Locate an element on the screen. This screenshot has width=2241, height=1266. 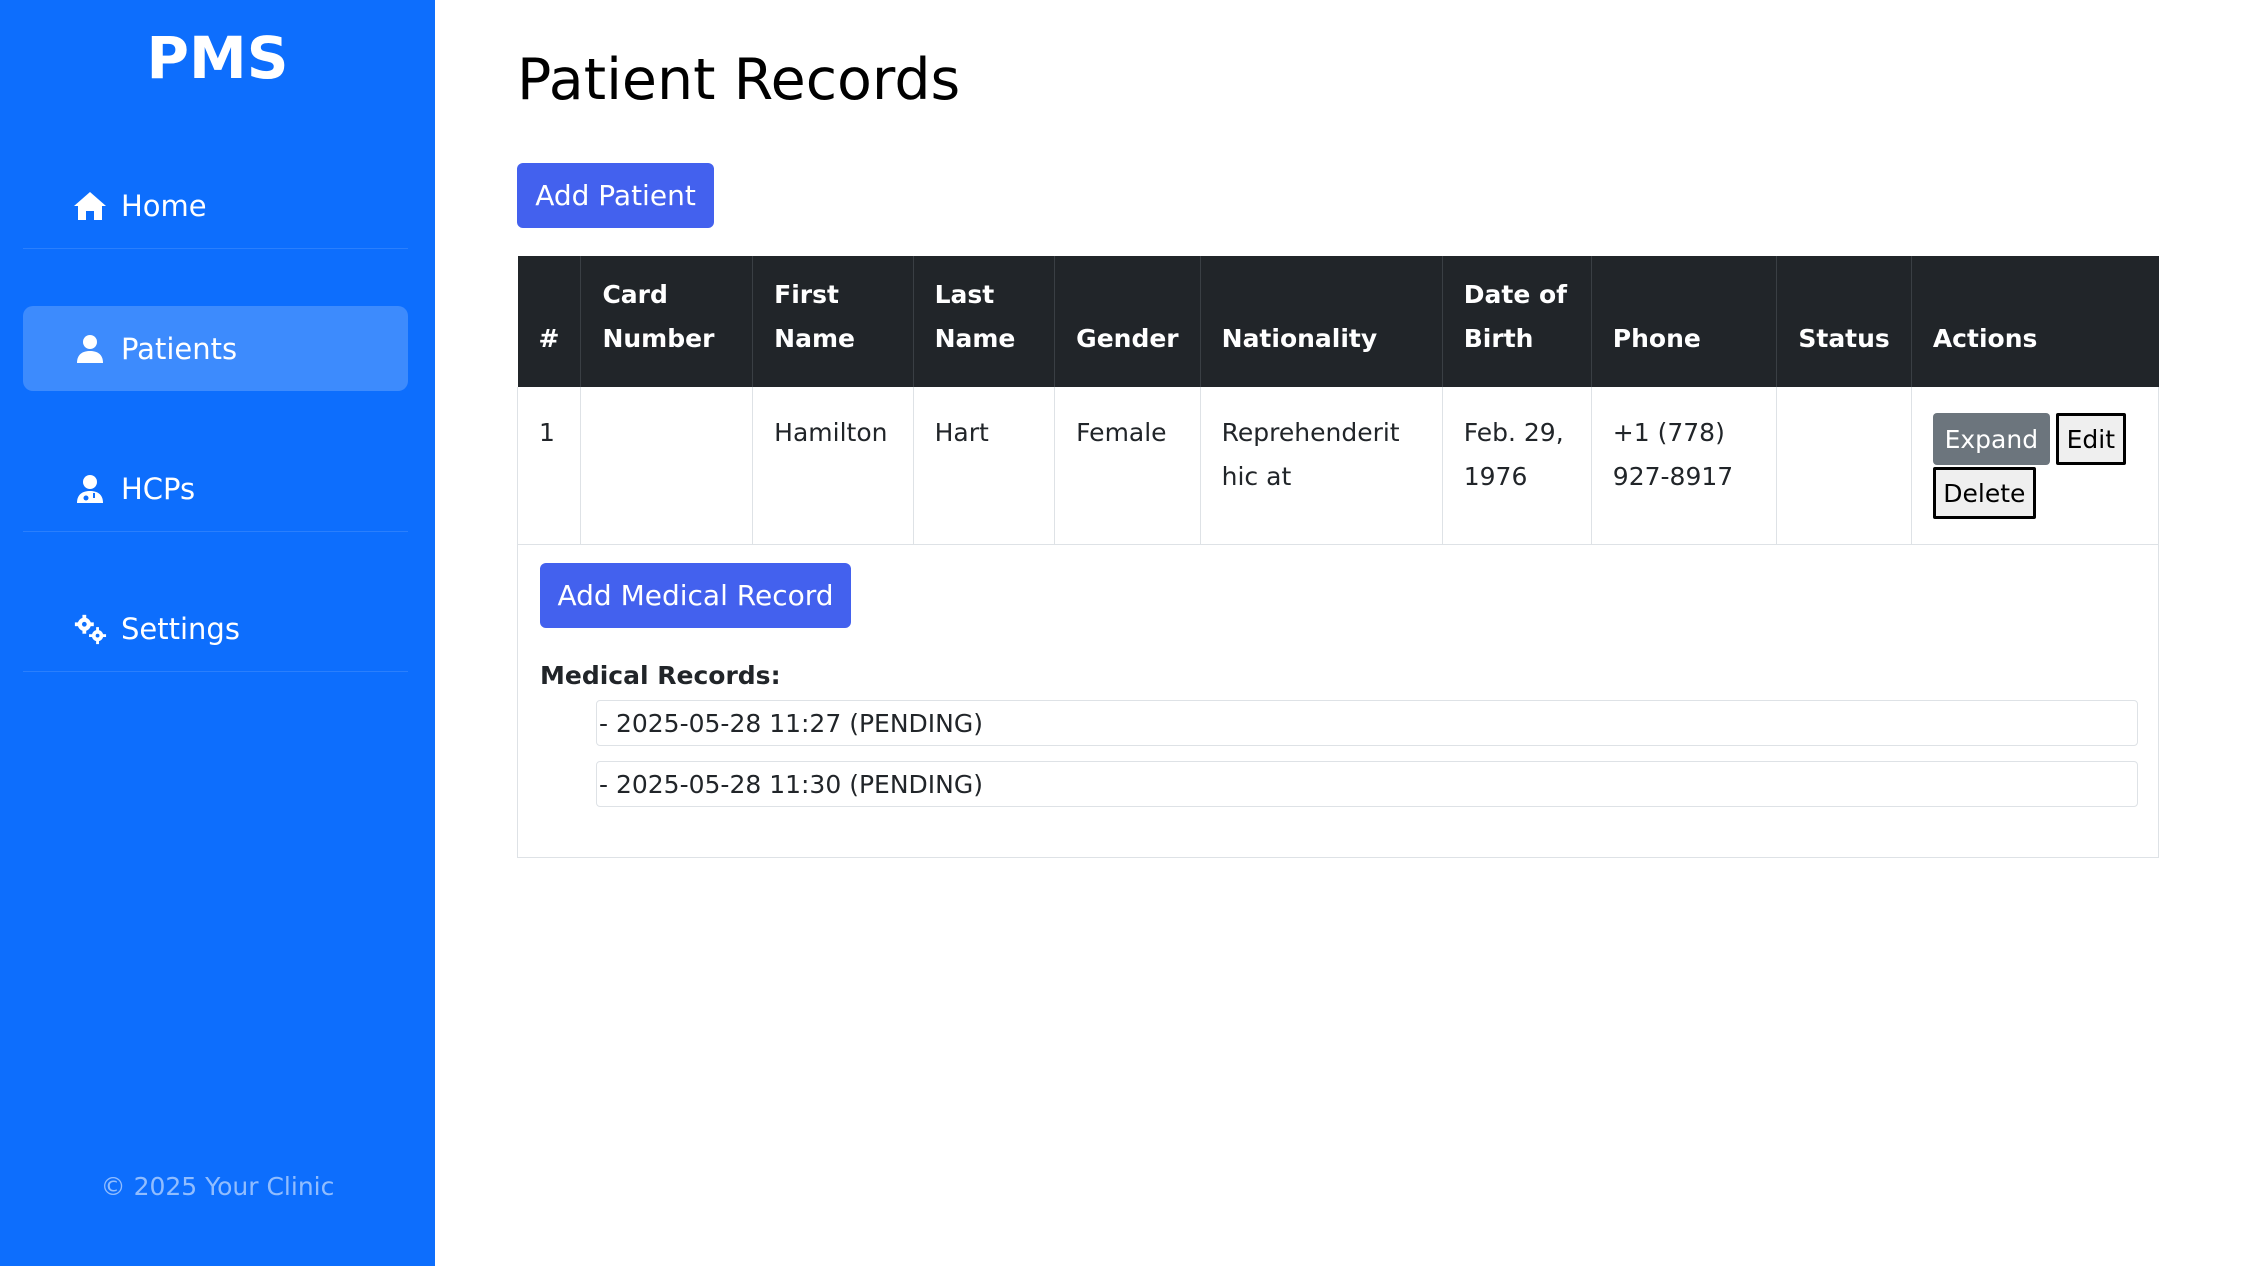
cell-dob: Feb. 29, 1976 is located at coordinates (1516, 466).